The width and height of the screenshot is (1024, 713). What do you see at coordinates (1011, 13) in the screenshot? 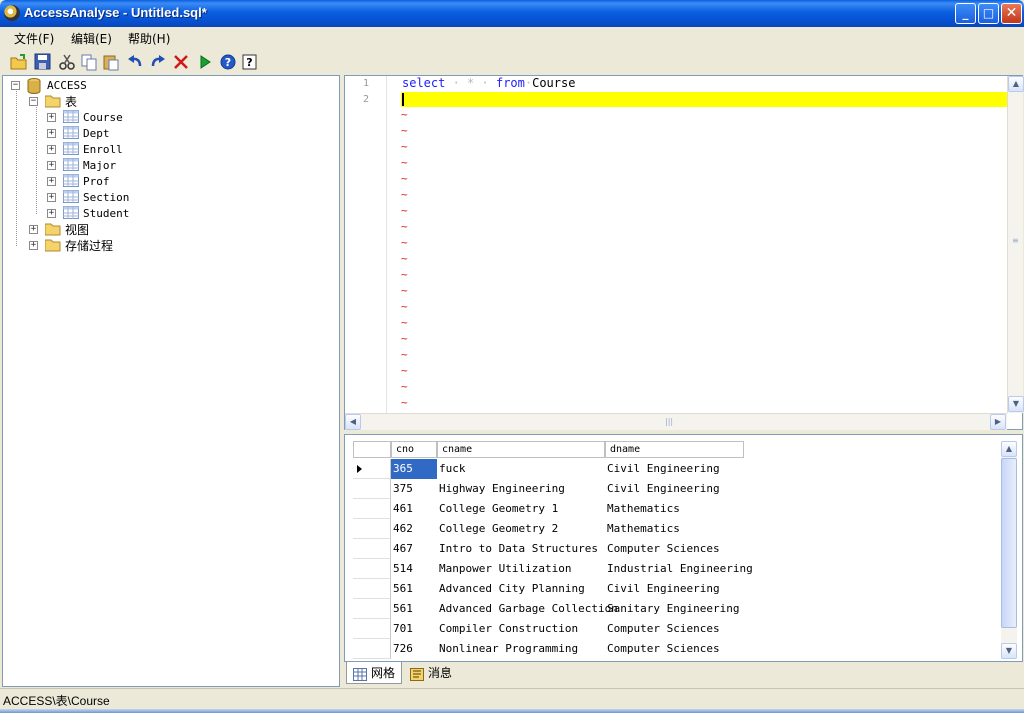
I see `close-button: ✕` at bounding box center [1011, 13].